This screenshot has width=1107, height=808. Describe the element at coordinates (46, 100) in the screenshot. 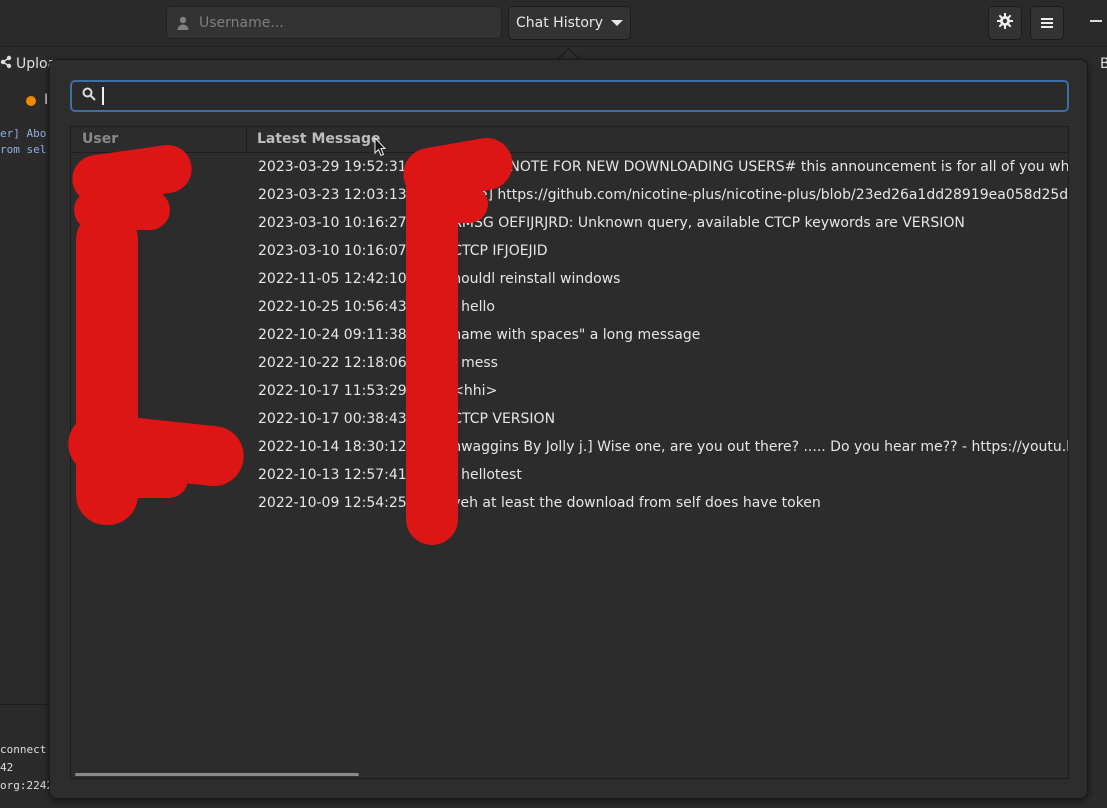

I see `status-label: I` at that location.